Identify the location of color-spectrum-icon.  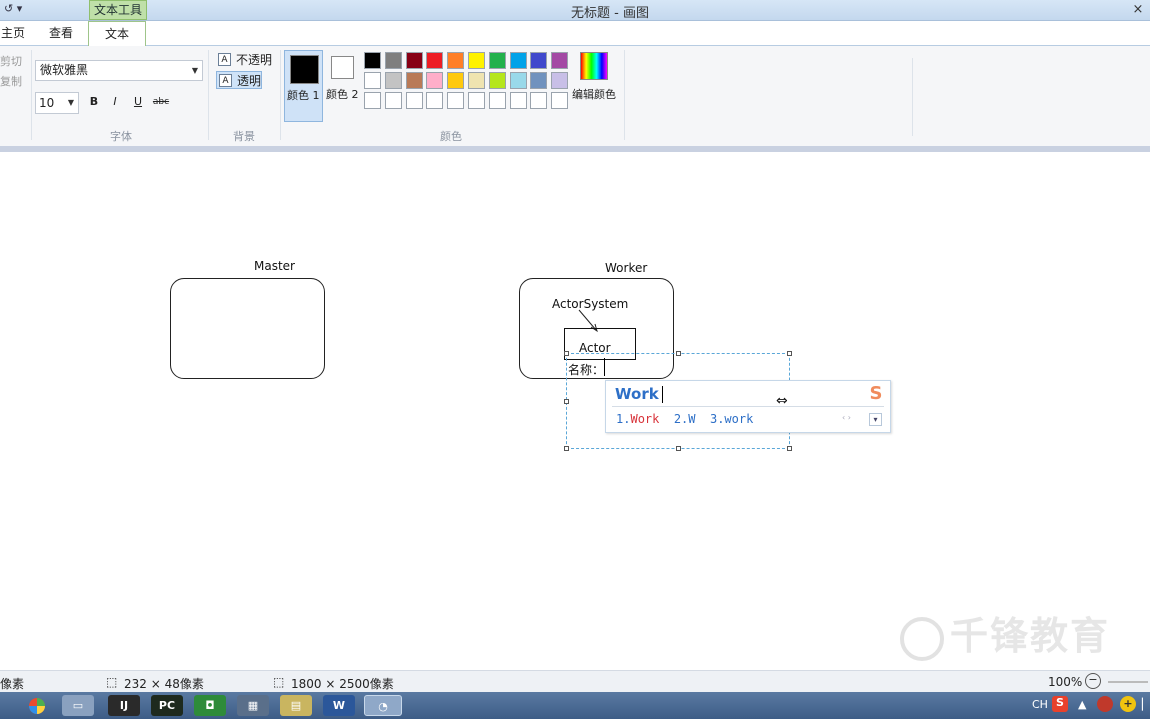
(594, 66).